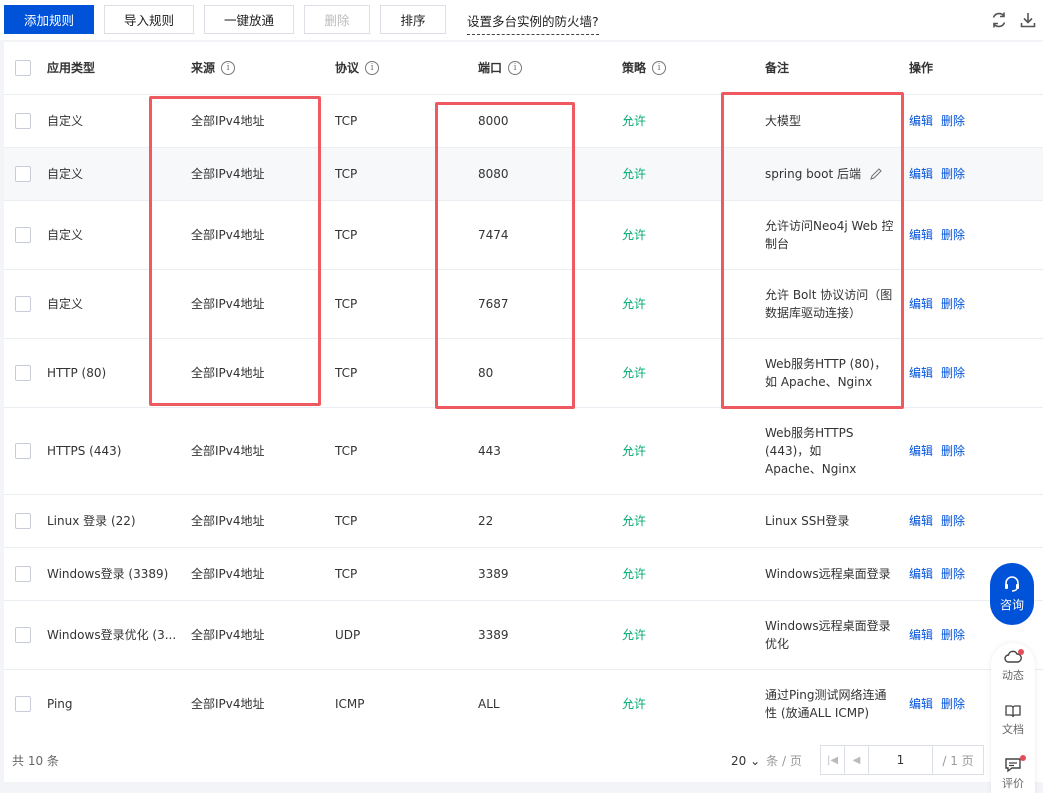 This screenshot has height=793, width=1043. What do you see at coordinates (828, 574) in the screenshot?
I see `cell-note: Windows远程桌面登录` at bounding box center [828, 574].